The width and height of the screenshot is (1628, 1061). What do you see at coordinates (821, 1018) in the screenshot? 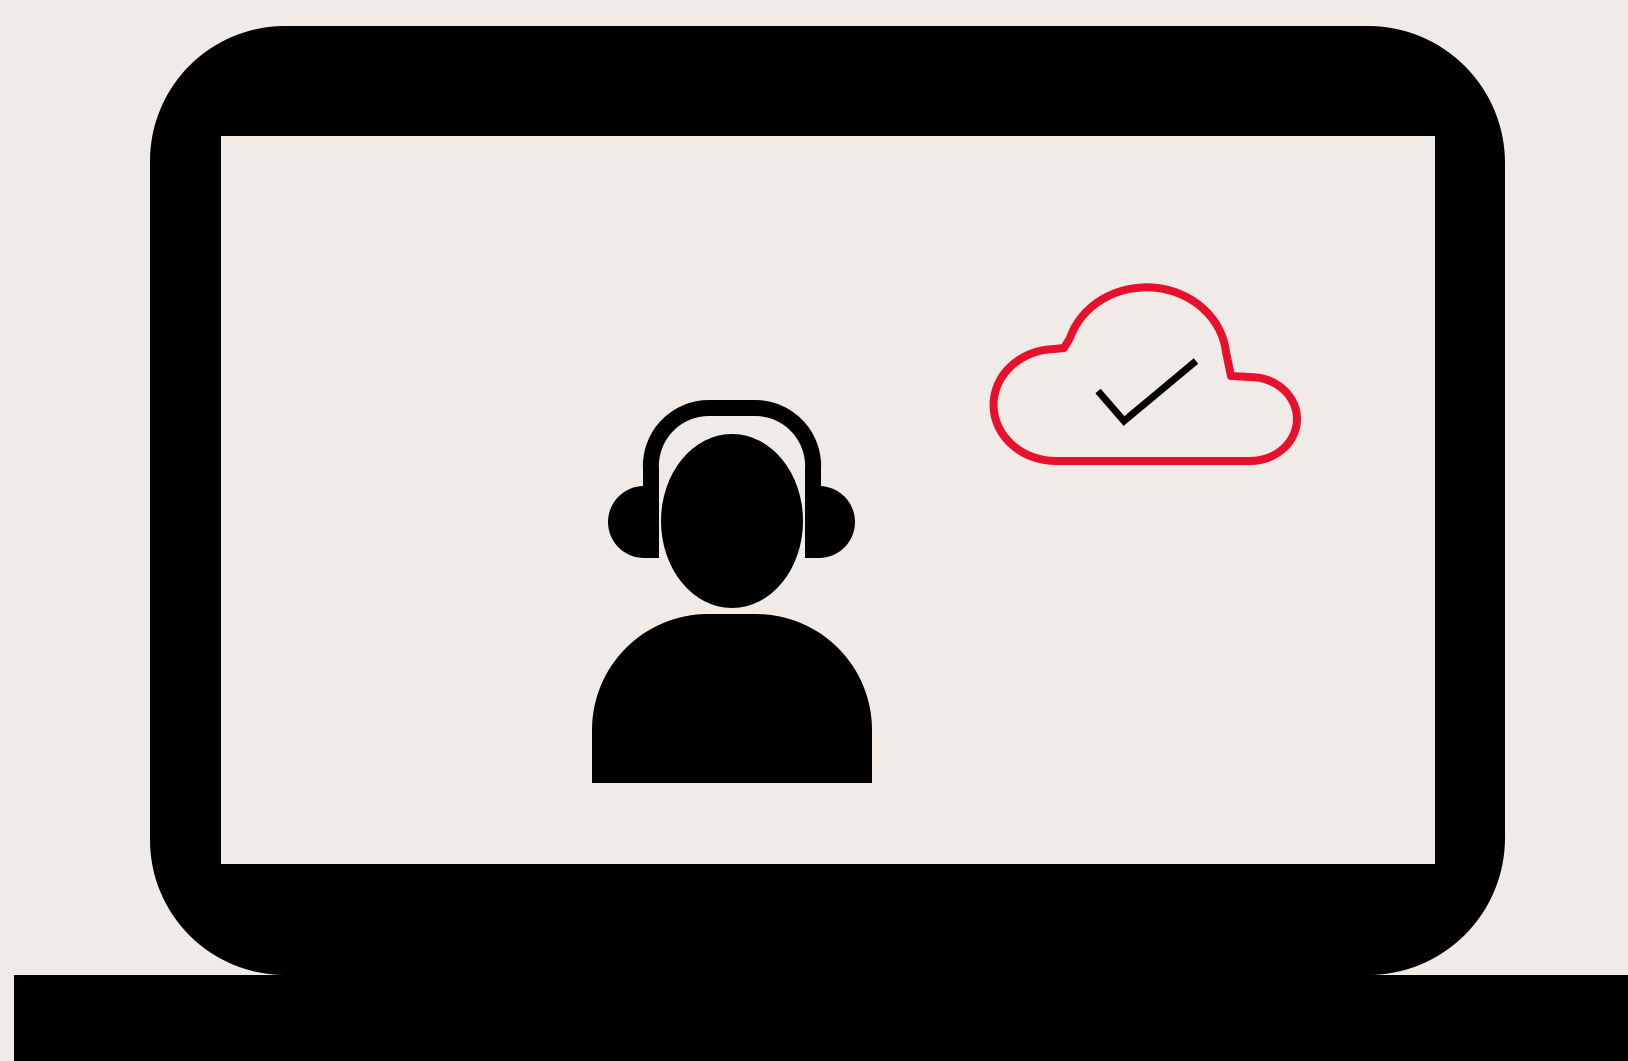
I see `laptop-base` at bounding box center [821, 1018].